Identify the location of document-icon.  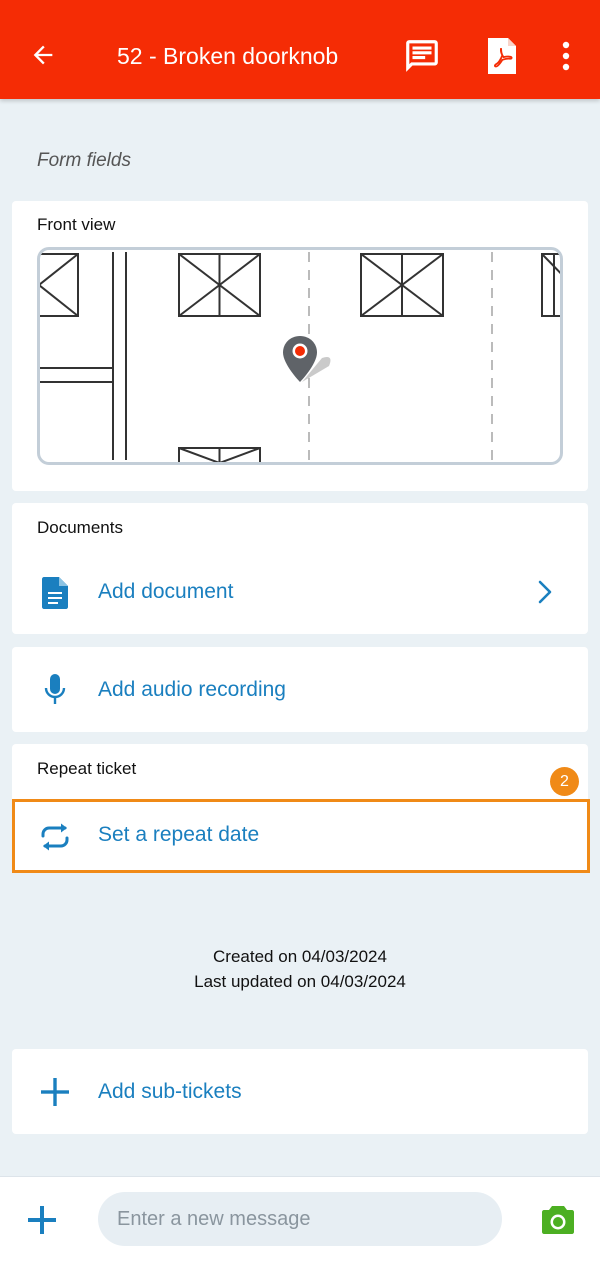
(55, 593).